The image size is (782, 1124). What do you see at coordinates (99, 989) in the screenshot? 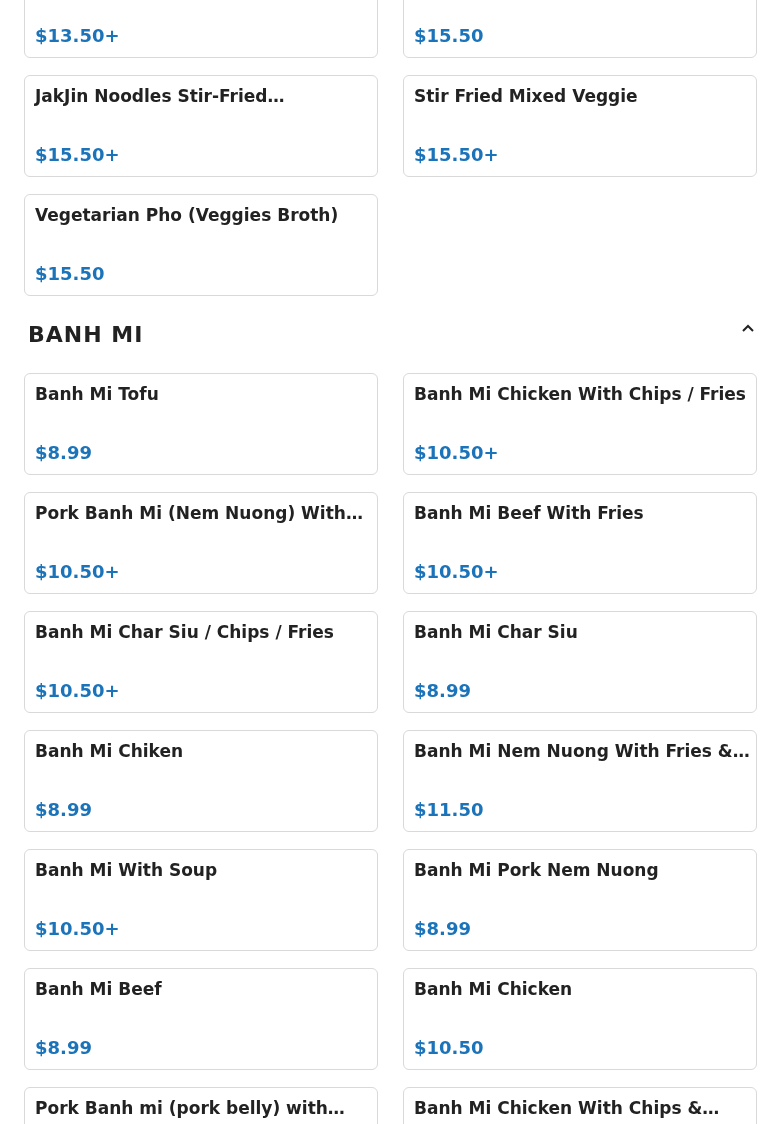
I see `item-name: Banh Mi Beef` at bounding box center [99, 989].